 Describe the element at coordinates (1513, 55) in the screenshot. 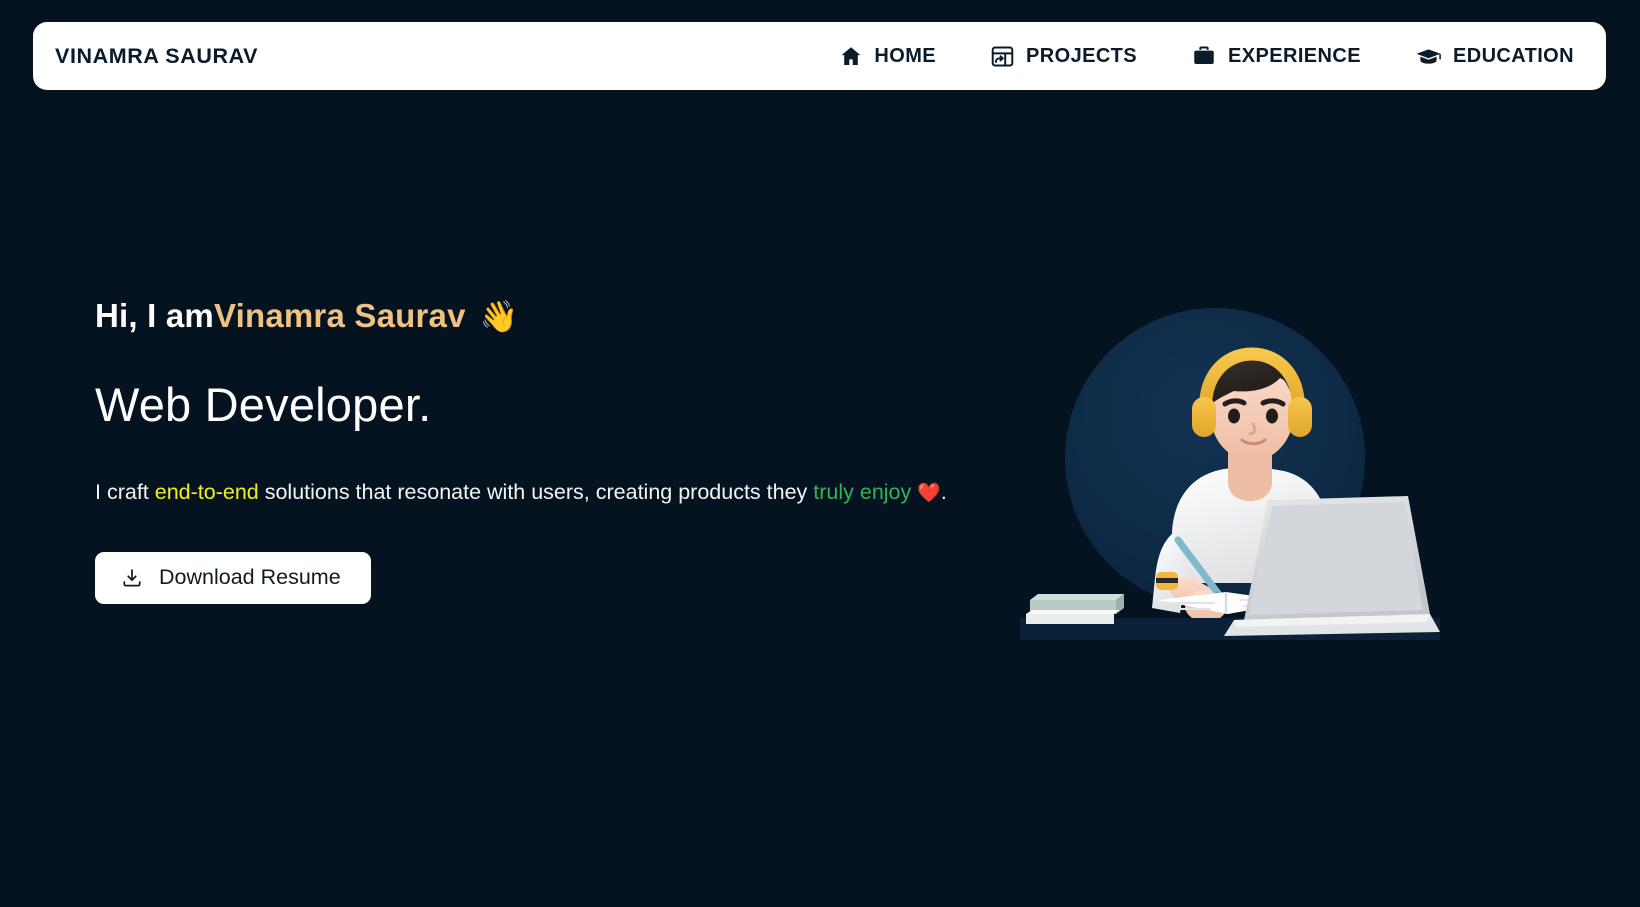

I see `nav-item-education-label: EDUCATION` at that location.